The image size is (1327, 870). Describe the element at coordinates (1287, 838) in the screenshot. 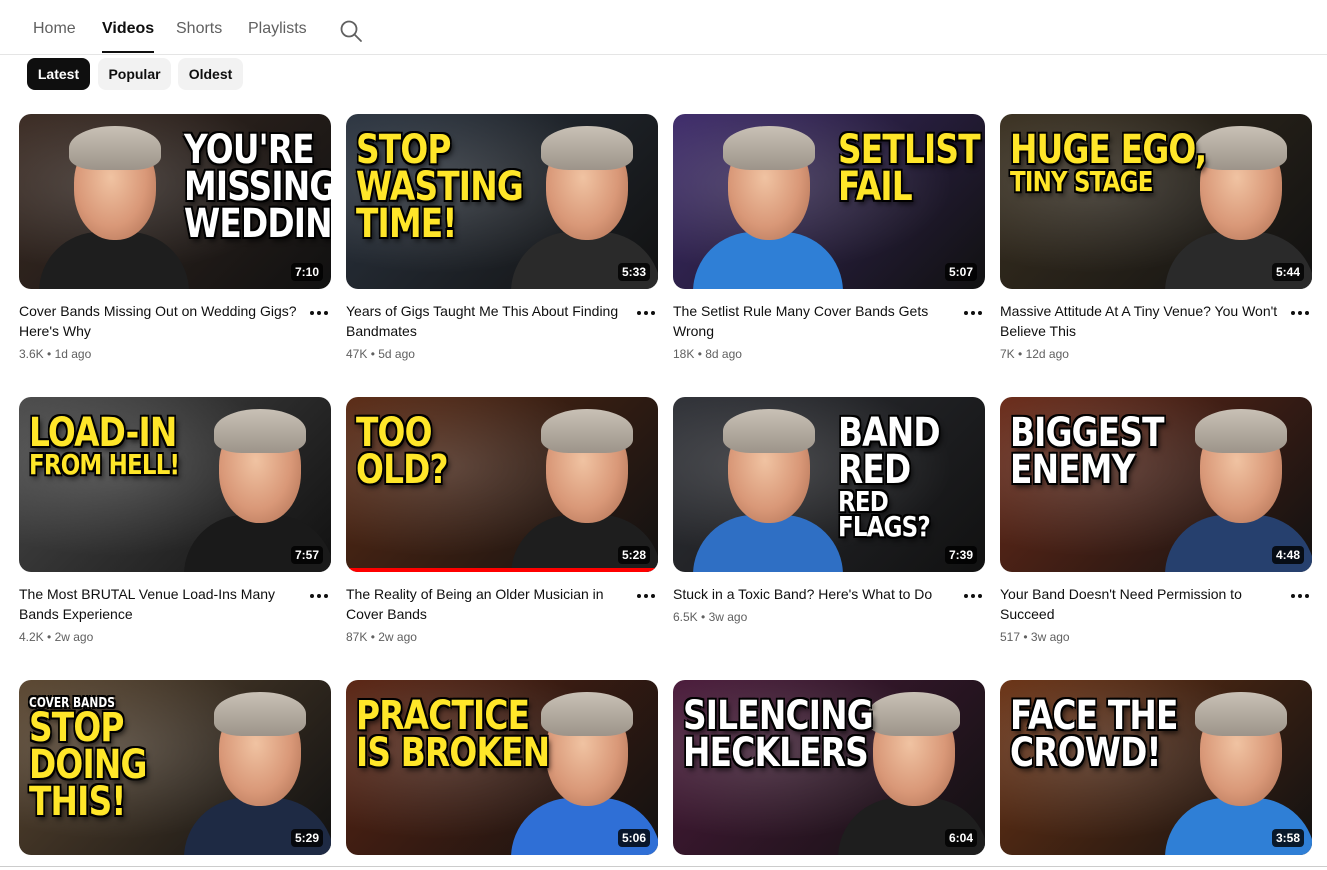

I see `duration-badge: 3:58` at that location.